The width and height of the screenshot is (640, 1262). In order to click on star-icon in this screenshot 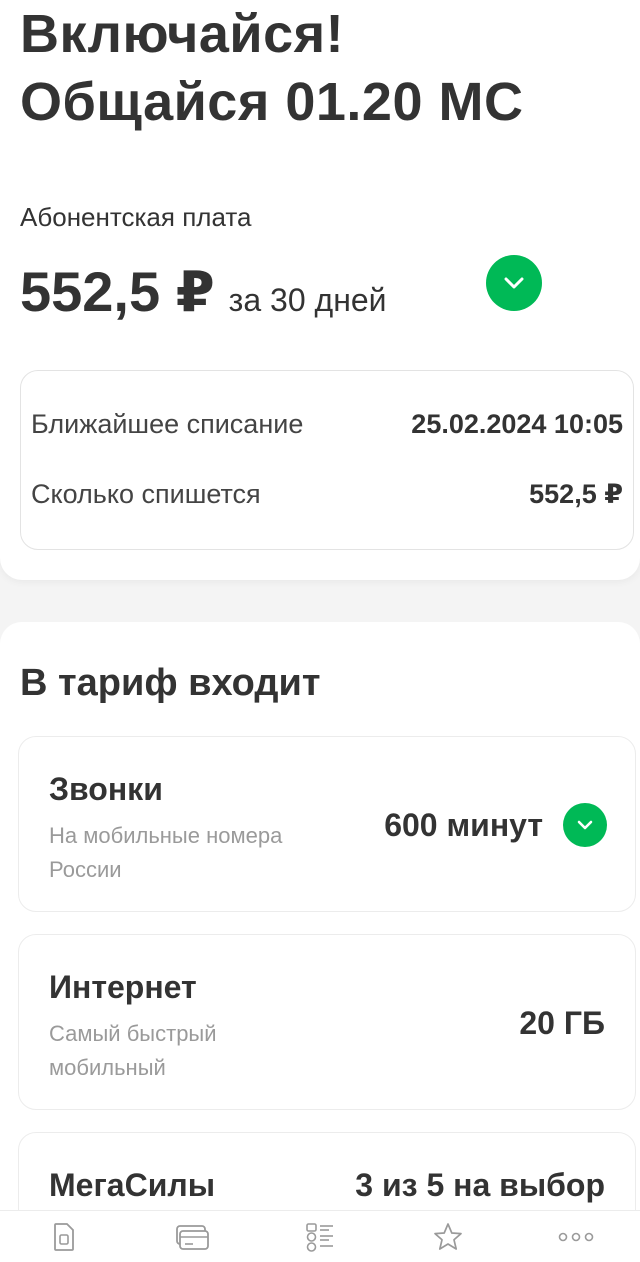, I will do `click(448, 1236)`.